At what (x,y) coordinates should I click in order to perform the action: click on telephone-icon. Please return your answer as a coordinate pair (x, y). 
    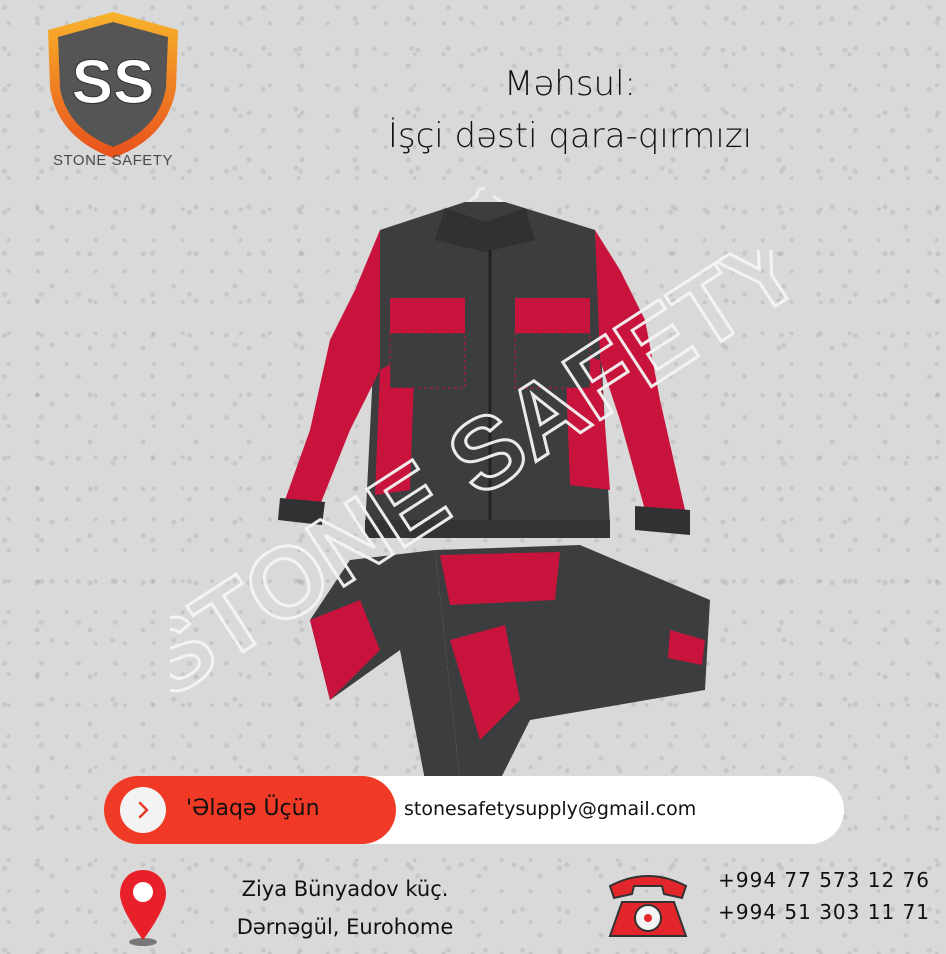
    Looking at the image, I should click on (648, 906).